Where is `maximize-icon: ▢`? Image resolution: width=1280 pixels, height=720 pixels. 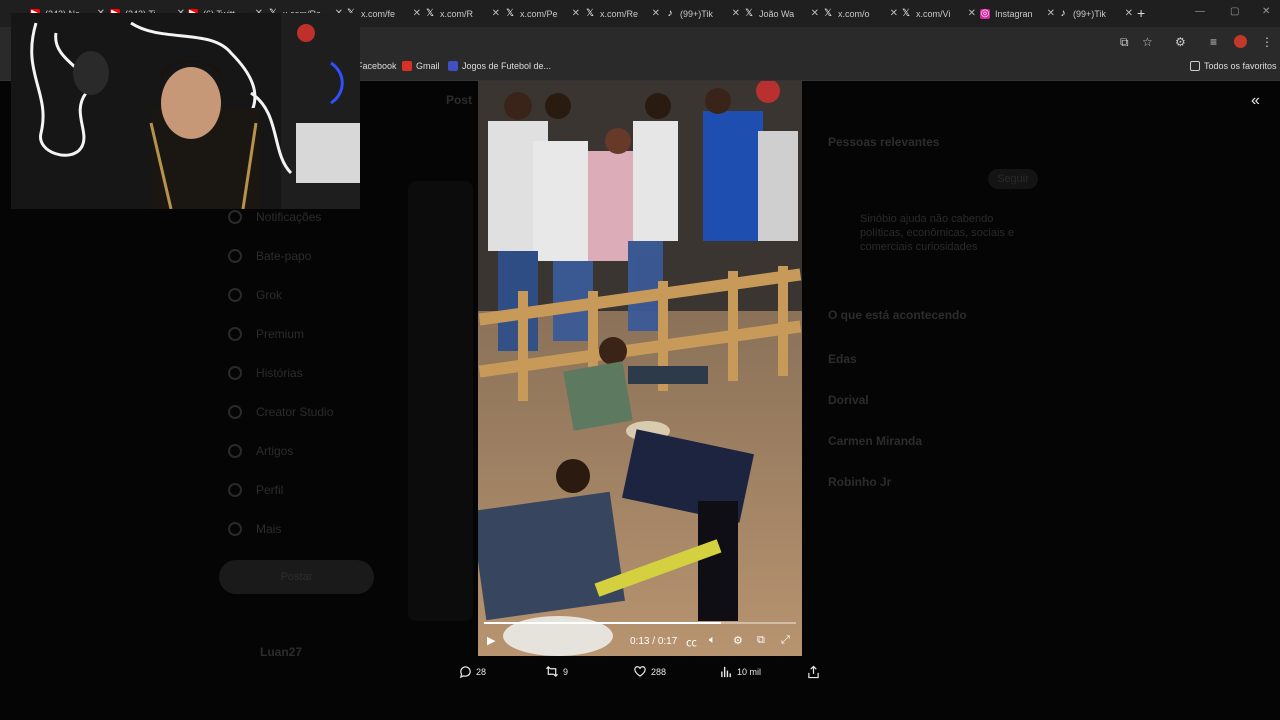 maximize-icon: ▢ is located at coordinates (1234, 11).